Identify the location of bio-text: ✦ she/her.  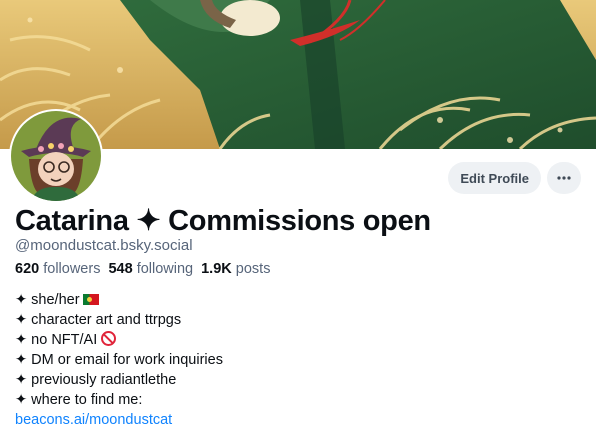
(47, 300).